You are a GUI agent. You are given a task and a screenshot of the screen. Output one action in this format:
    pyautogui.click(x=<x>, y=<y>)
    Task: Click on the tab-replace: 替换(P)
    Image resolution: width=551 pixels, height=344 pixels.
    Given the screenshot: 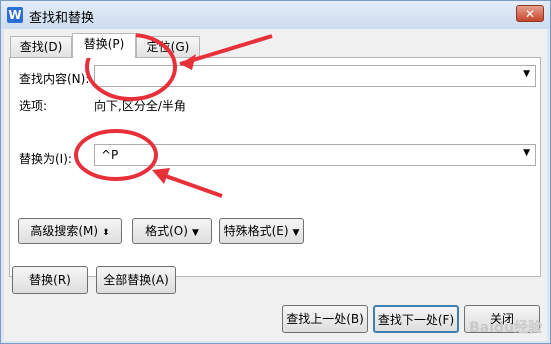 What is the action you would take?
    pyautogui.click(x=104, y=45)
    